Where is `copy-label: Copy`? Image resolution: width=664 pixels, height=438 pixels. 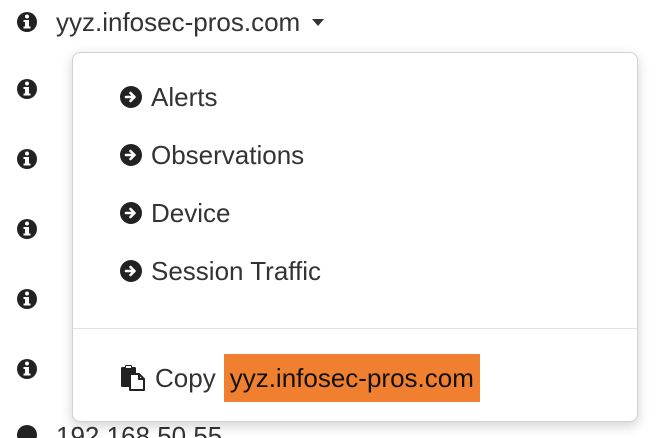 copy-label: Copy is located at coordinates (185, 377).